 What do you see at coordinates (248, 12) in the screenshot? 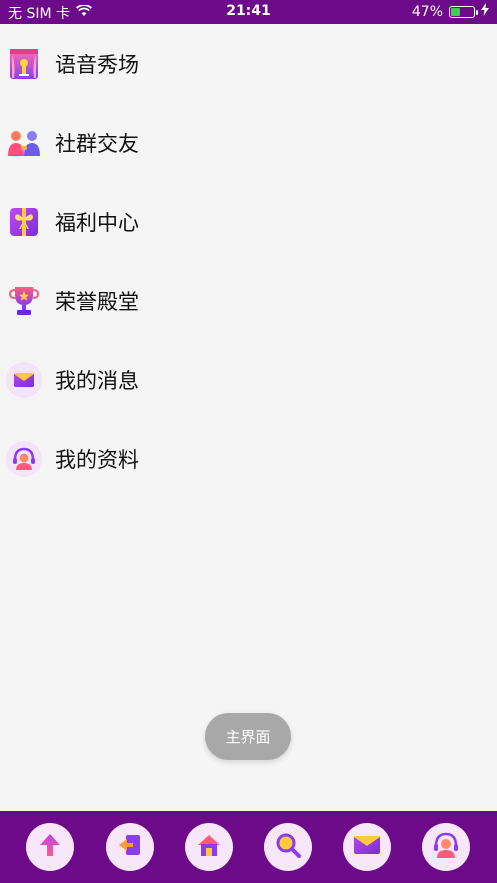
I see `status-bar: 无 SIM 卡 21:41 47%` at bounding box center [248, 12].